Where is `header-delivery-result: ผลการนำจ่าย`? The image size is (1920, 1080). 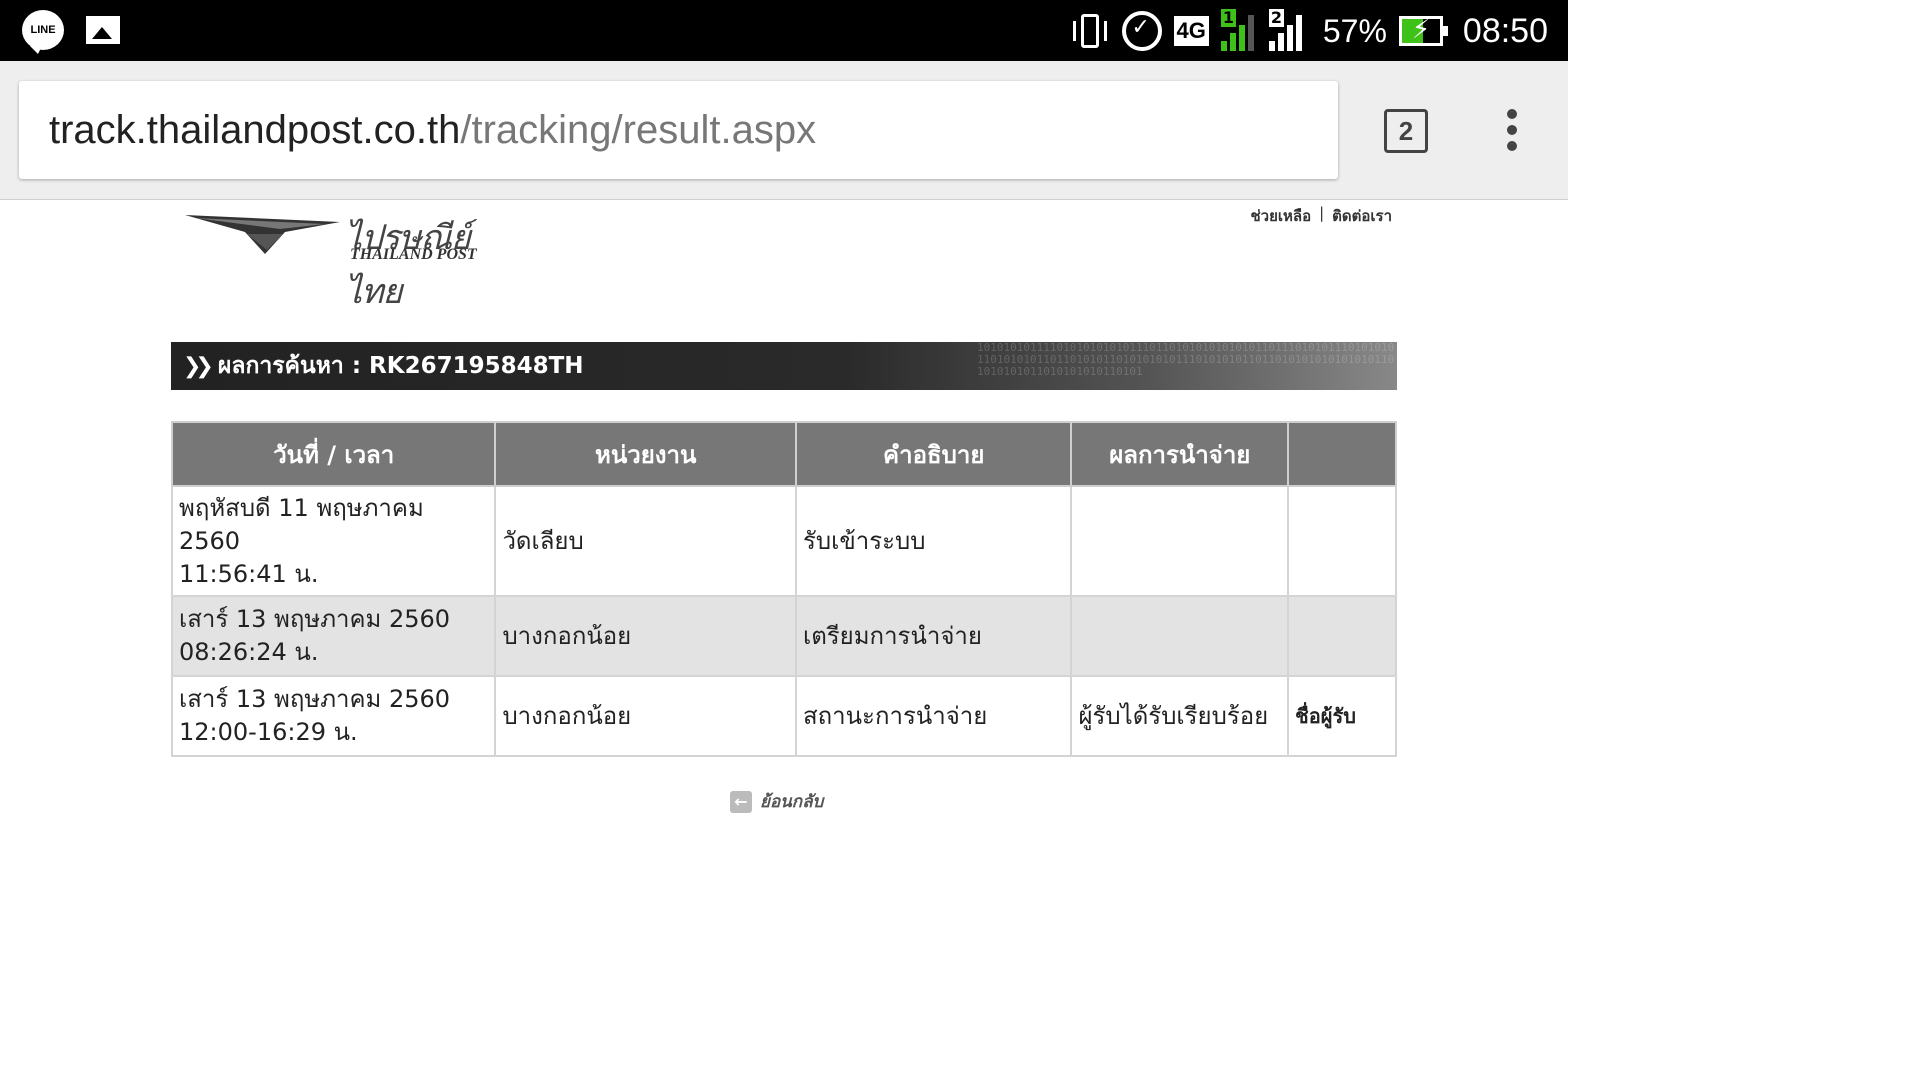
header-delivery-result: ผลการนำจ่าย is located at coordinates (1180, 454).